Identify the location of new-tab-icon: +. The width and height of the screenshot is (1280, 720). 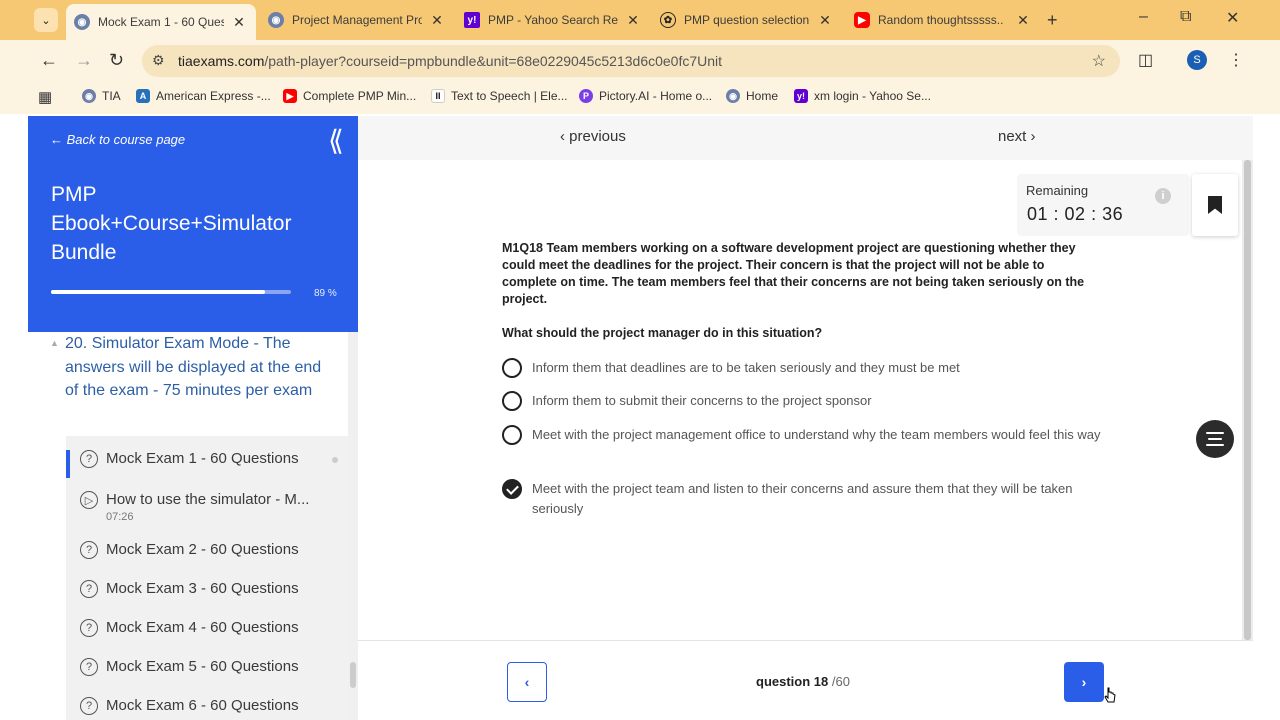
(1052, 20).